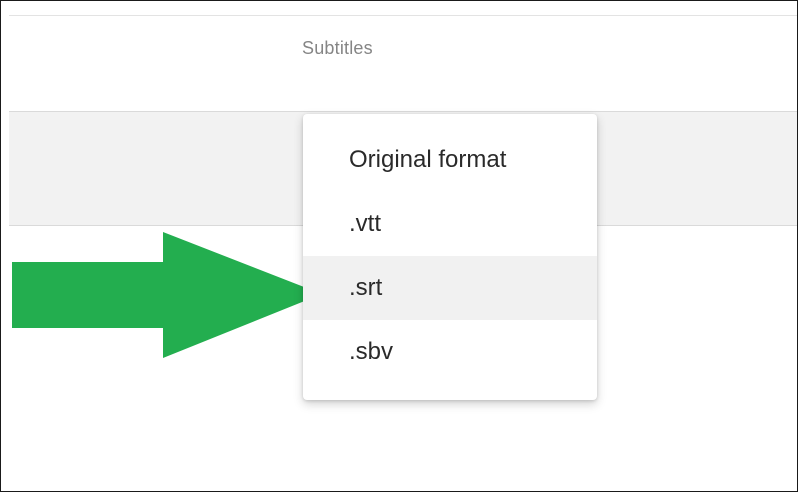 Image resolution: width=798 pixels, height=492 pixels. I want to click on menu-item-sbv: .sbv, so click(450, 352).